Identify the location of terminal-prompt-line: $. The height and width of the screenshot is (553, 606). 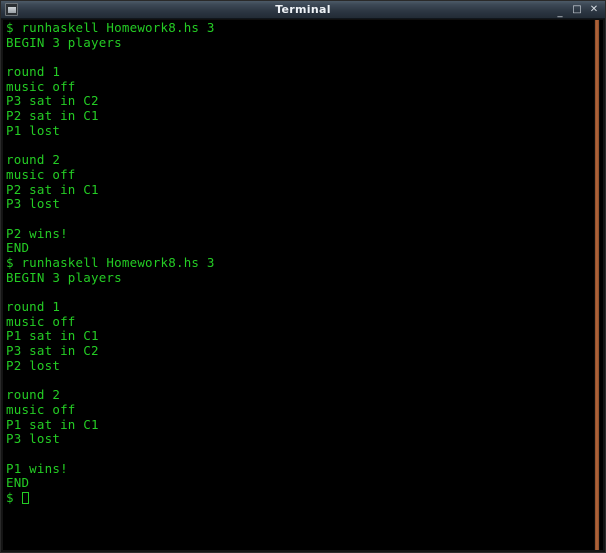
(298, 498).